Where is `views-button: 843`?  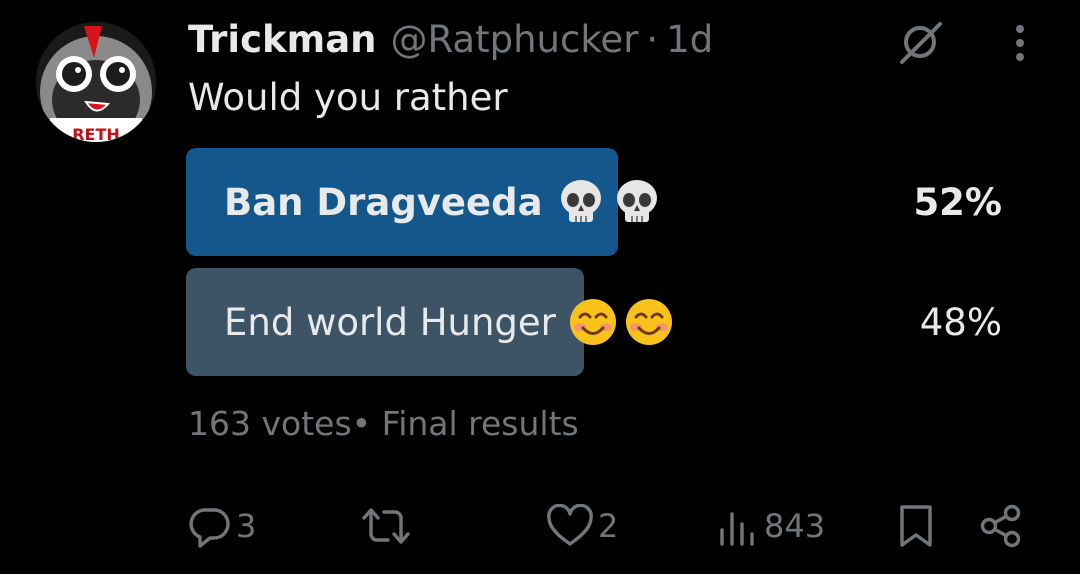 views-button: 843 is located at coordinates (770, 526).